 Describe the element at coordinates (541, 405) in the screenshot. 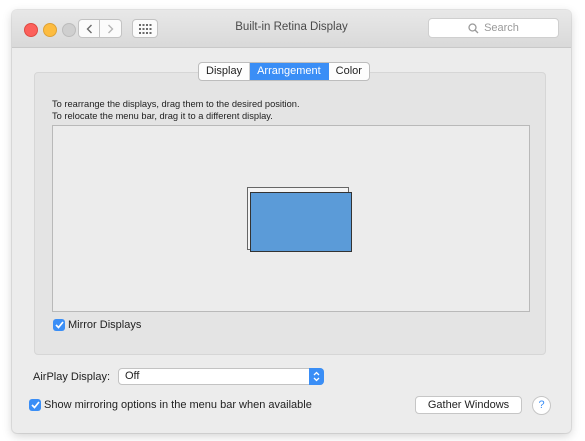

I see `help-button: ?` at that location.